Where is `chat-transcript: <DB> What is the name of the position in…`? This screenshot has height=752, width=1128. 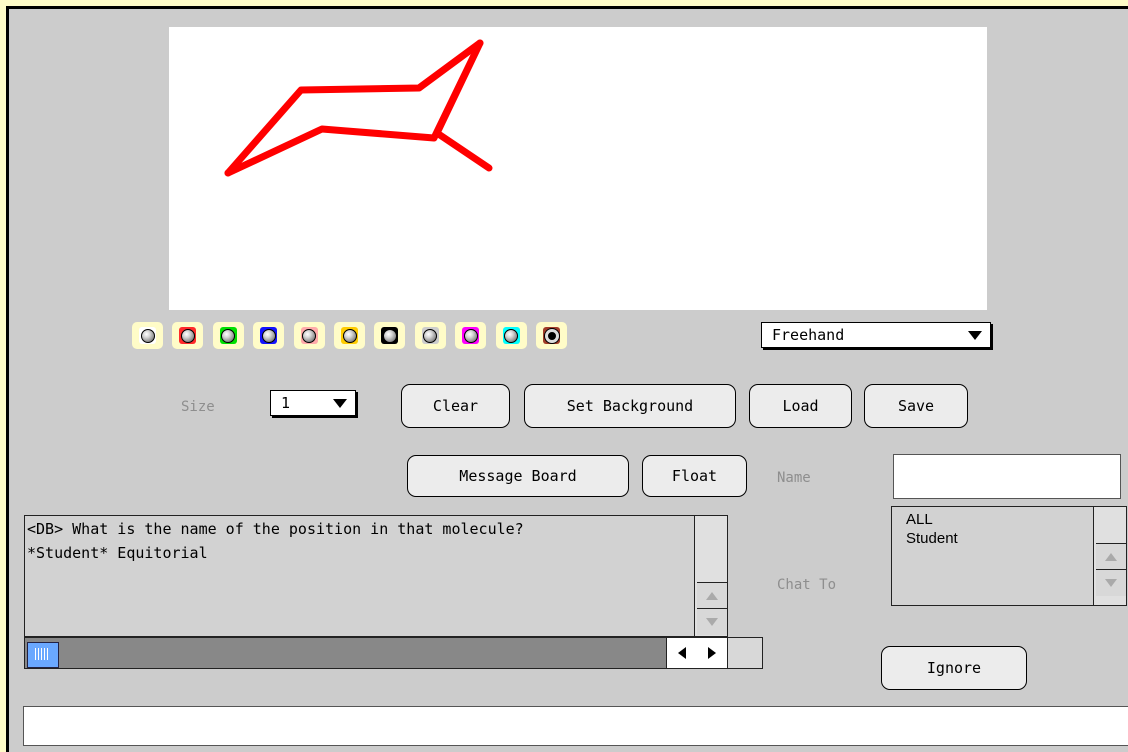 chat-transcript: <DB> What is the name of the position in… is located at coordinates (376, 576).